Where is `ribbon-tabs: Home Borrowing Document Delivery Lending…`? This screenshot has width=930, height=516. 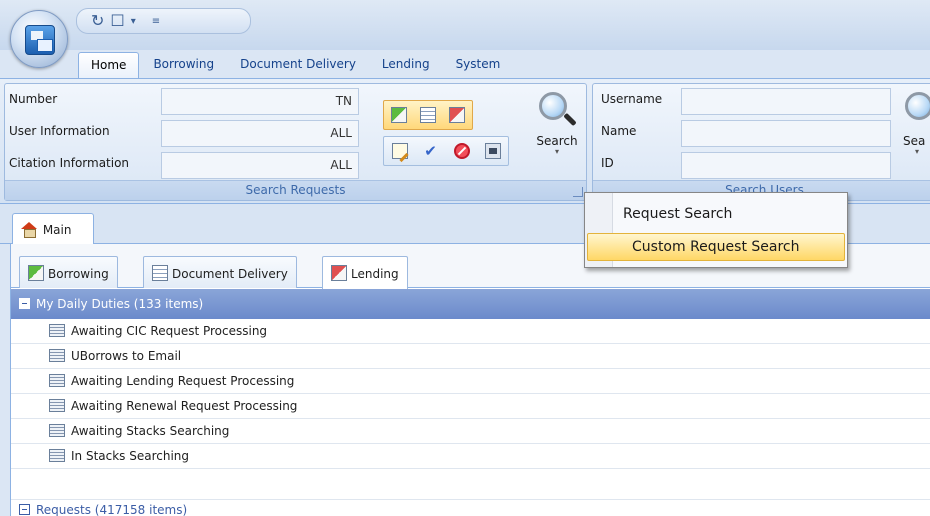 ribbon-tabs: Home Borrowing Document Delivery Lending… is located at coordinates (465, 64).